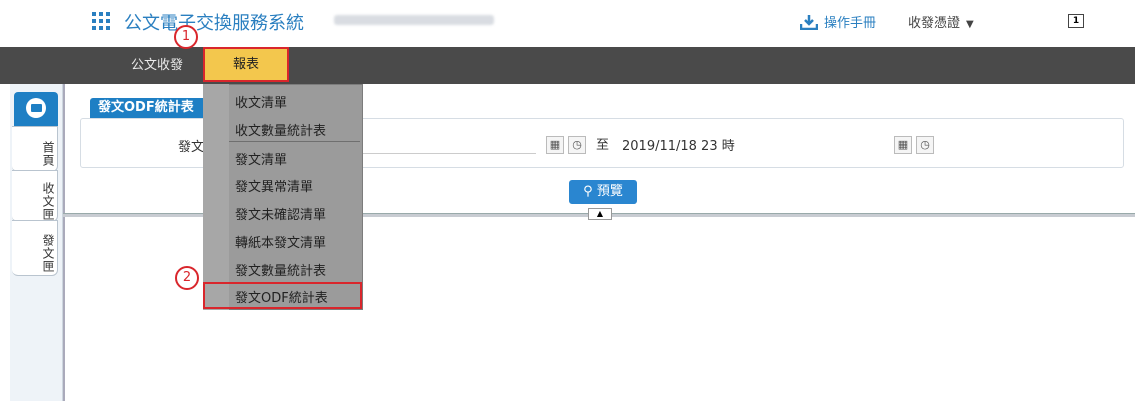 This screenshot has width=1135, height=401. Describe the element at coordinates (35, 149) in the screenshot. I see `sidebar-tab-home: 首頁` at that location.